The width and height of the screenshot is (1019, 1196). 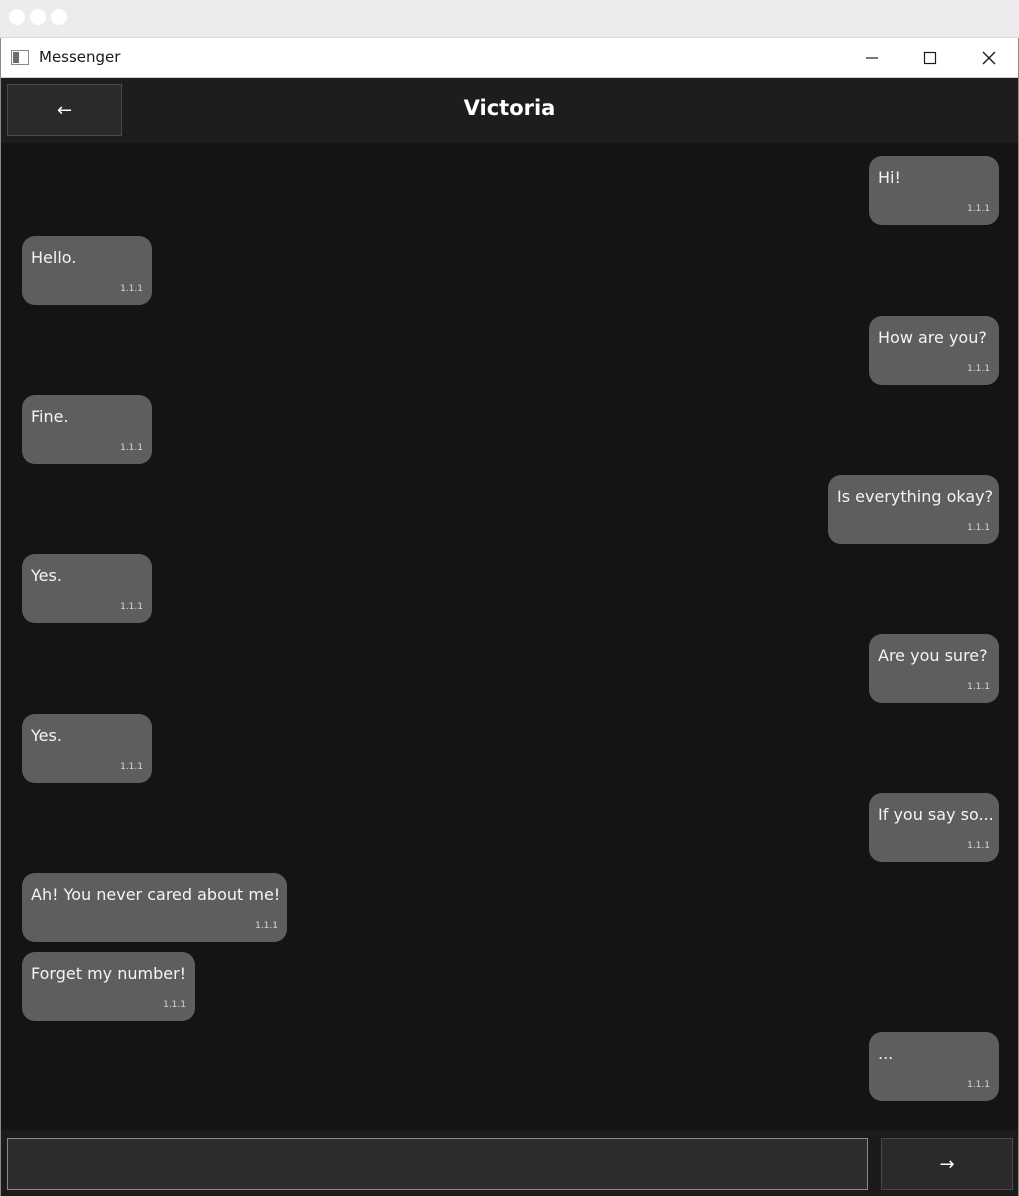 What do you see at coordinates (154, 907) in the screenshot?
I see `message-bubble: Ah! You never cared about me! 1.1.1` at bounding box center [154, 907].